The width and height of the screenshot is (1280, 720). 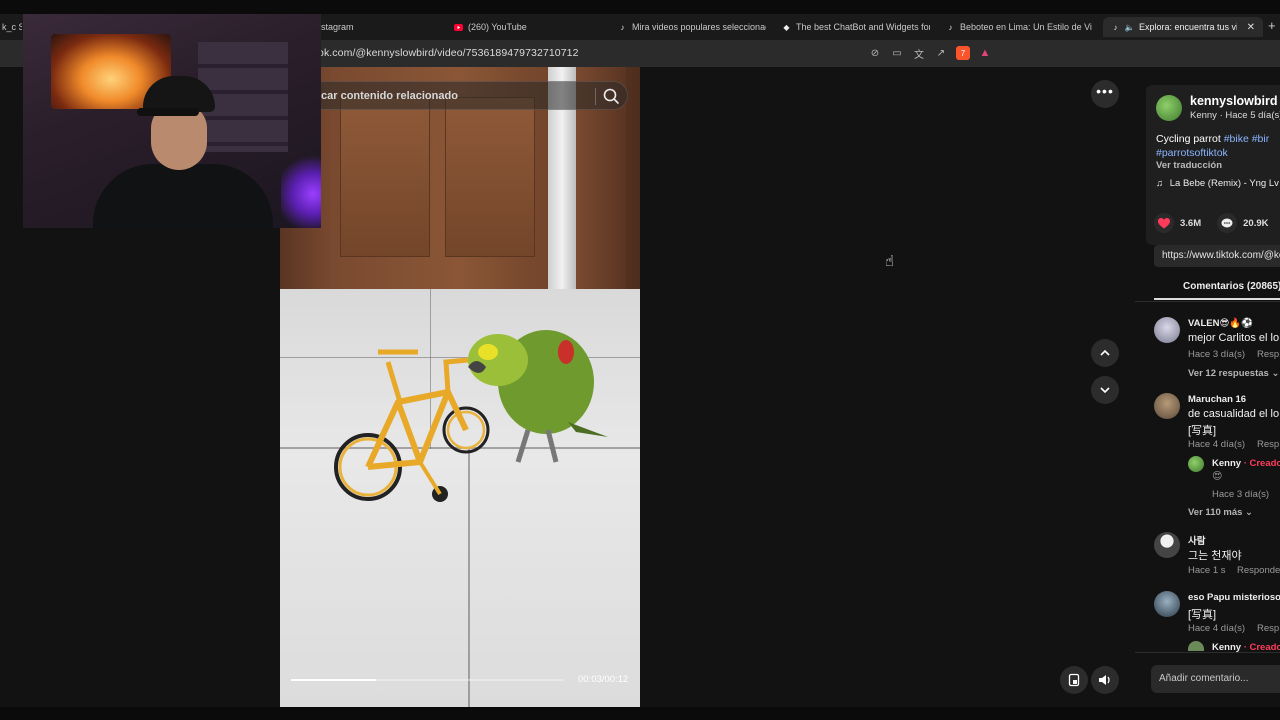 What do you see at coordinates (333, 680) in the screenshot?
I see `video-progress-fill` at bounding box center [333, 680].